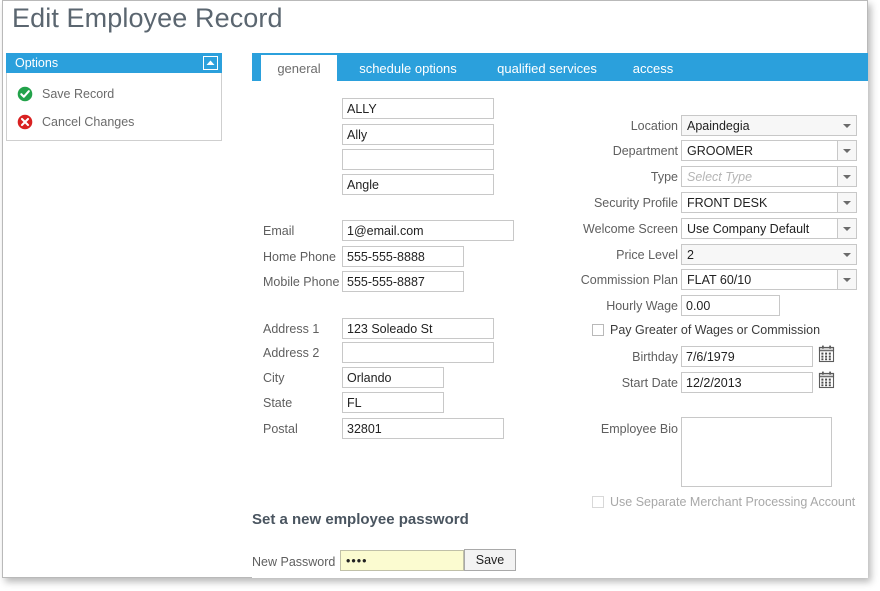  Describe the element at coordinates (408, 68) in the screenshot. I see `tab-schedule-options: schedule options` at that location.